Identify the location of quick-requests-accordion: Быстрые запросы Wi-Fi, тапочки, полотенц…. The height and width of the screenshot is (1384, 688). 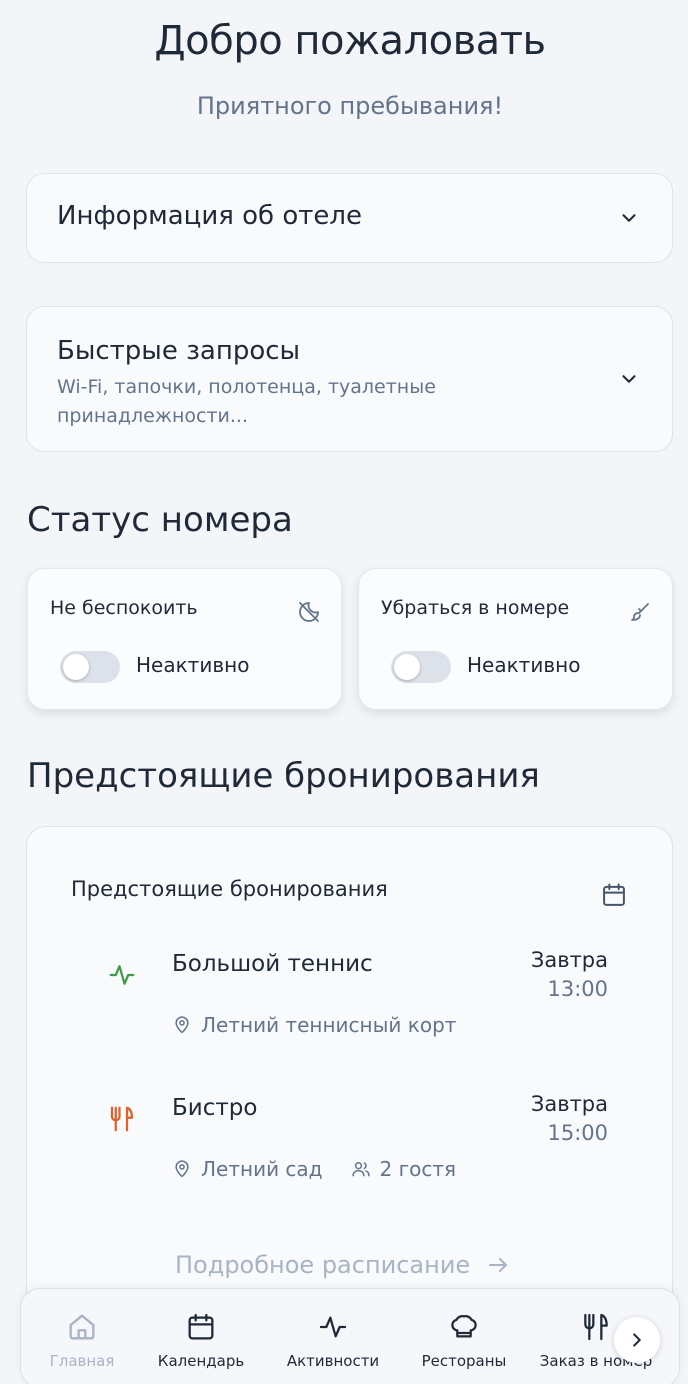
(349, 379).